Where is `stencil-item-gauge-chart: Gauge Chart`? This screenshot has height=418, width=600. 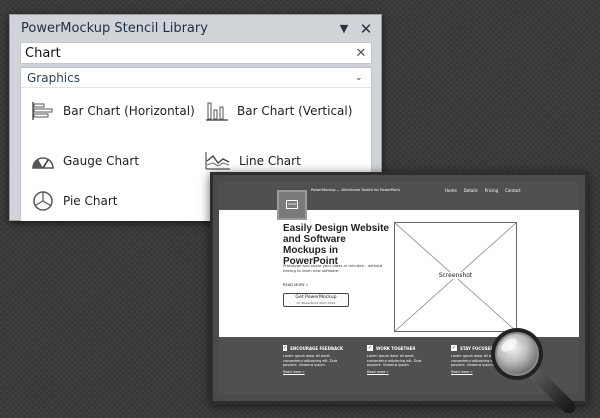
stencil-item-gauge-chart: Gauge Chart is located at coordinates (85, 161).